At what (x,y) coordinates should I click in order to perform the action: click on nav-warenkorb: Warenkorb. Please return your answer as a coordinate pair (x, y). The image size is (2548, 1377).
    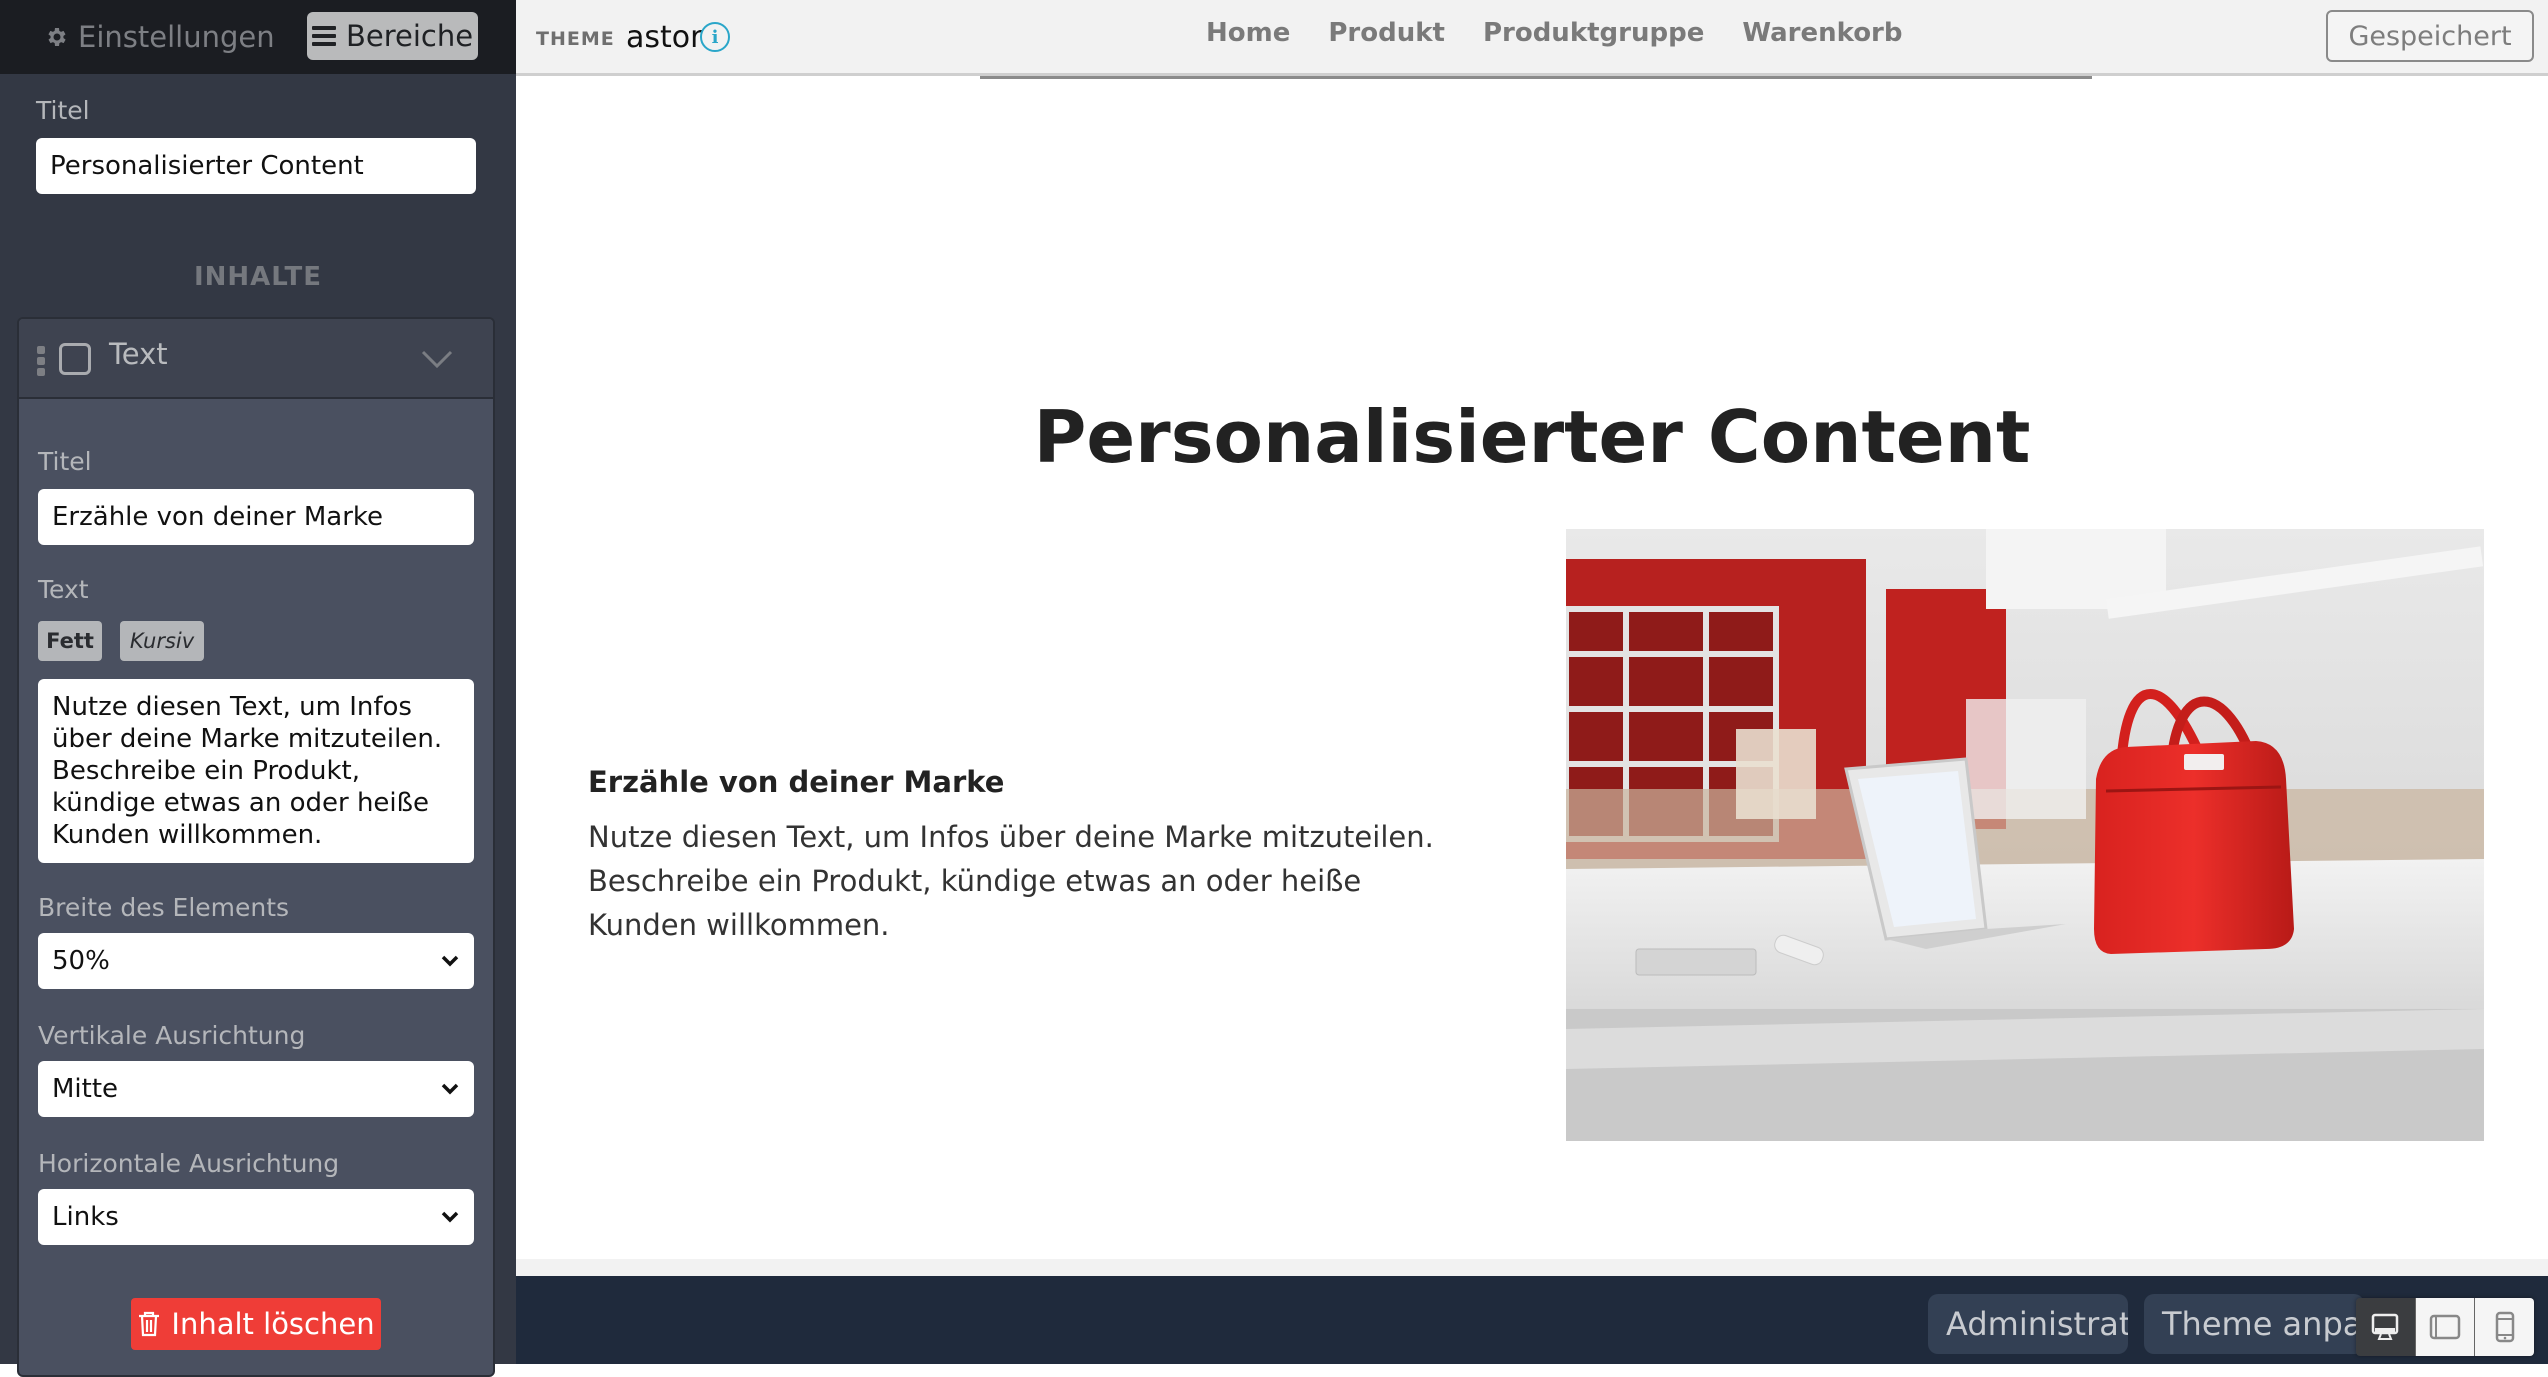
    Looking at the image, I should click on (1822, 33).